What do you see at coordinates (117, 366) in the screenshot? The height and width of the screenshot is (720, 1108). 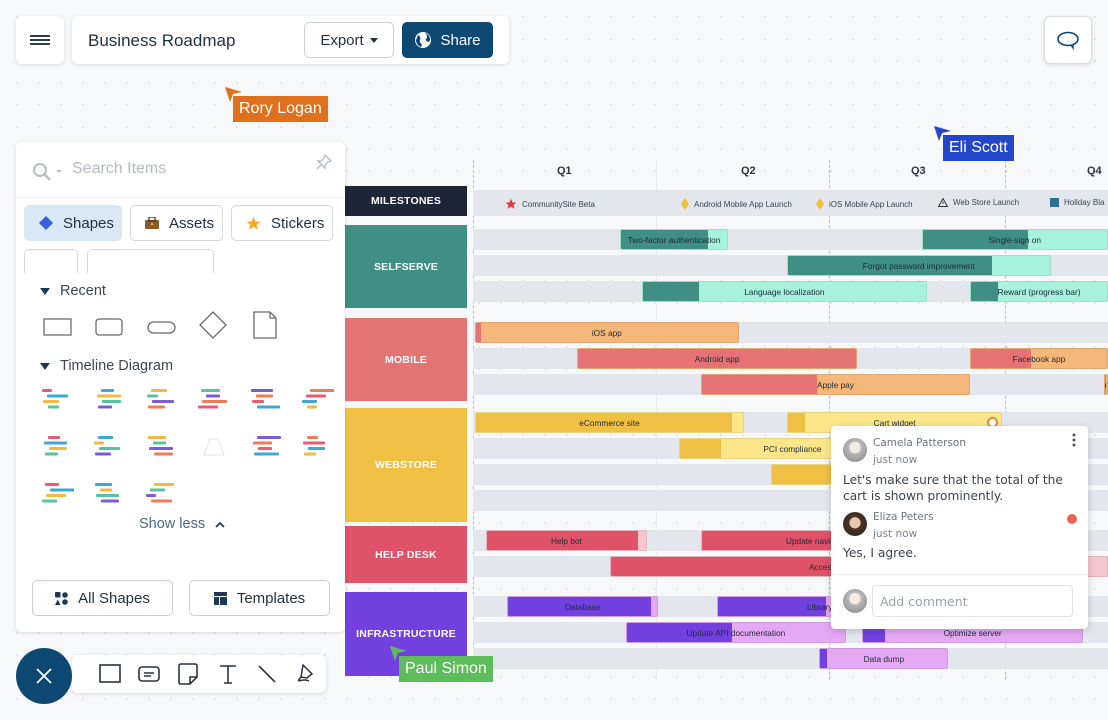 I see `section-timeline-label: Timeline Diagram` at bounding box center [117, 366].